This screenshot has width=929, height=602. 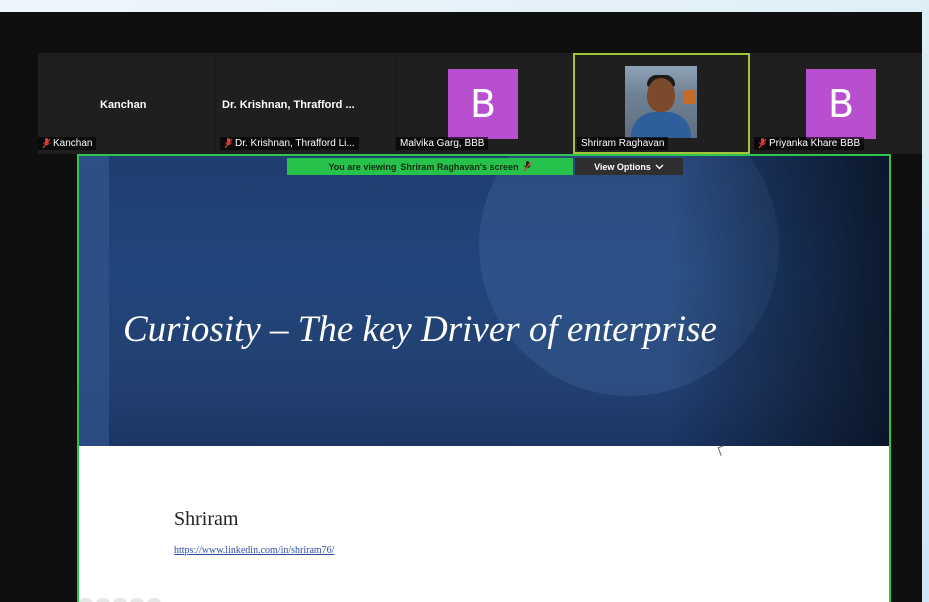 I want to click on view-options-label: View Options, so click(x=622, y=166).